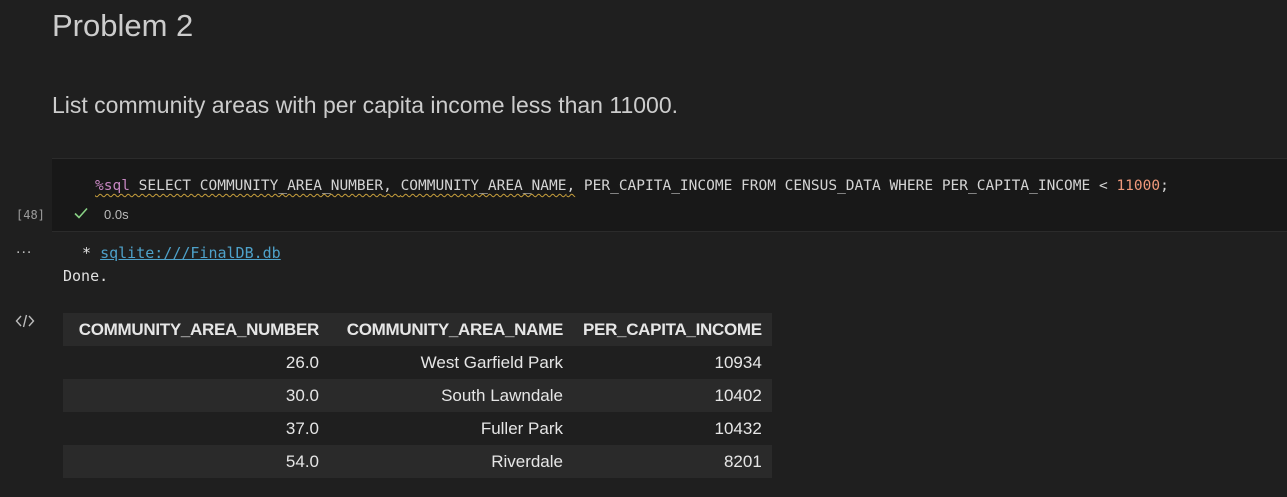  Describe the element at coordinates (672, 428) in the screenshot. I see `cell-income: 10432` at that location.